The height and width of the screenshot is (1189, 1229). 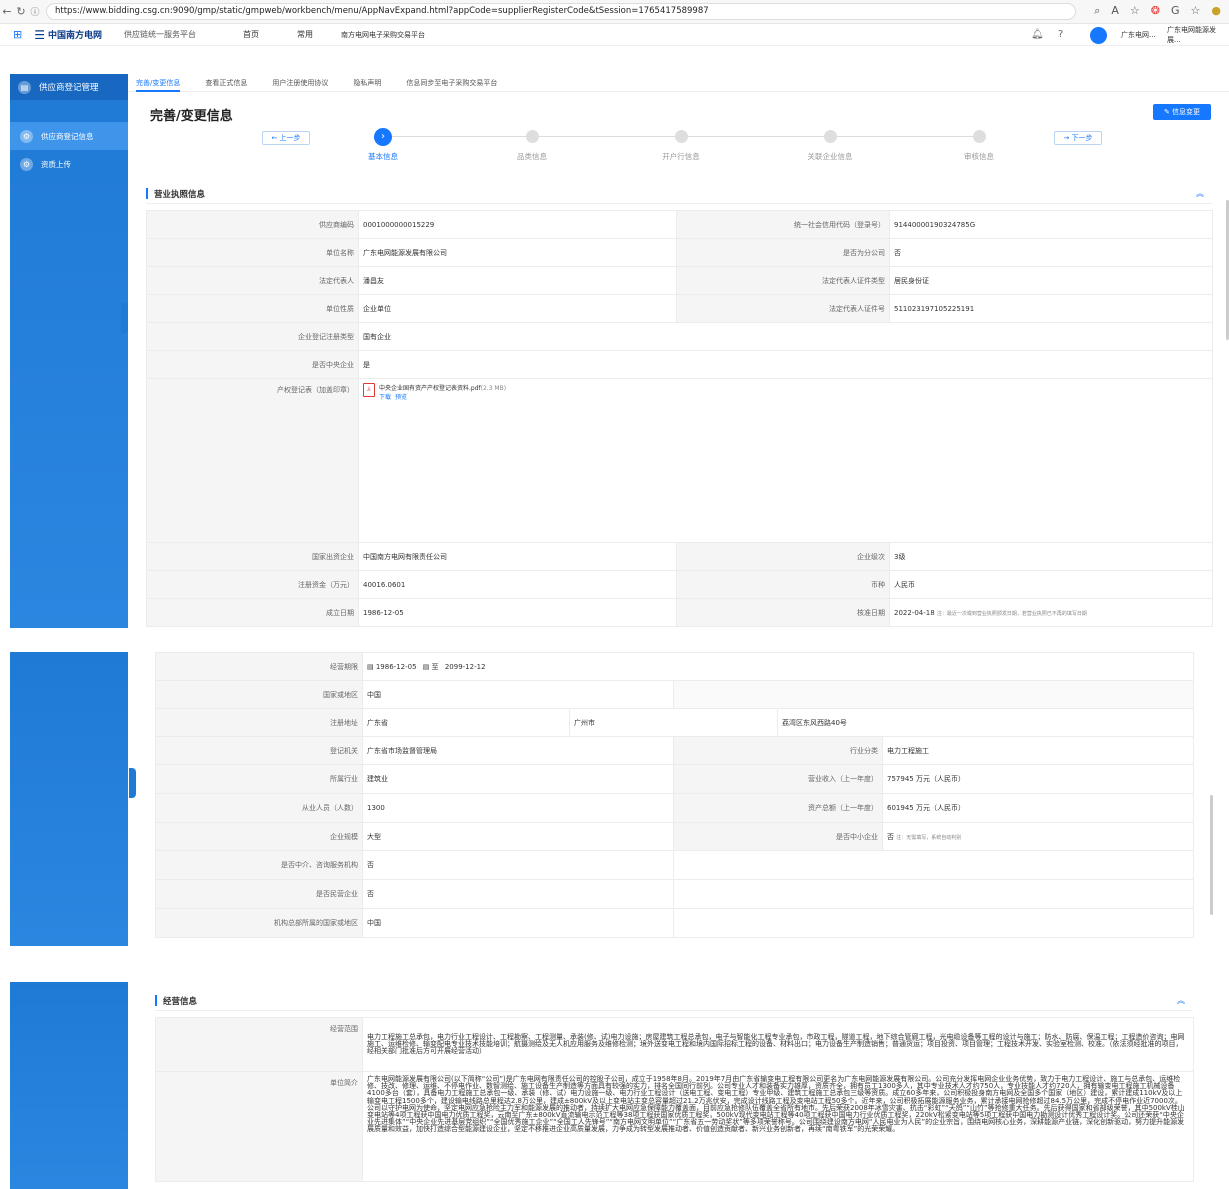 What do you see at coordinates (674, 1001) in the screenshot?
I see `business-section-header: 经营信息 ︽` at bounding box center [674, 1001].